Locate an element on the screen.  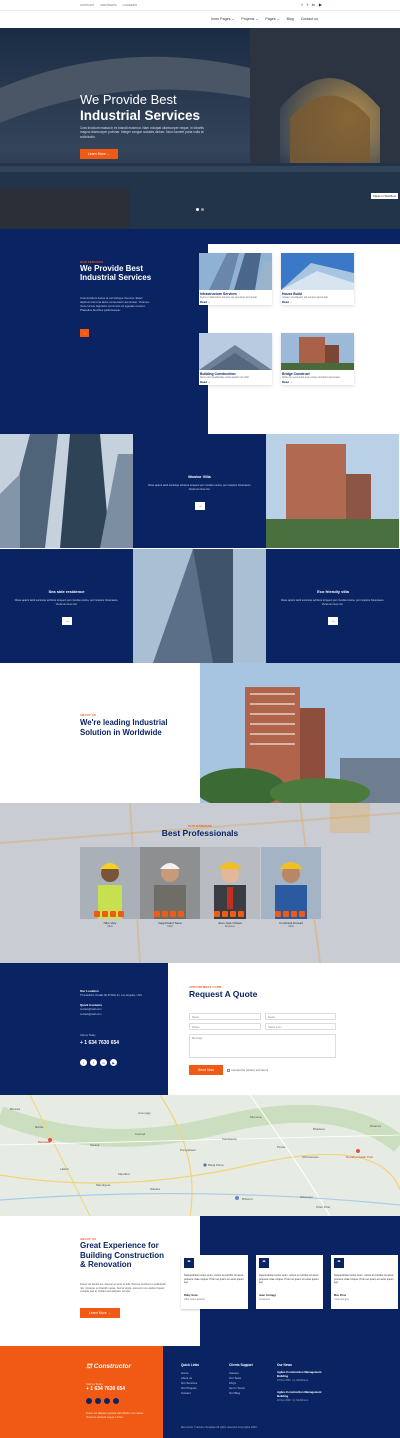
contact-phone: + 1 634 7630 654 is located at coordinates (99, 1043).